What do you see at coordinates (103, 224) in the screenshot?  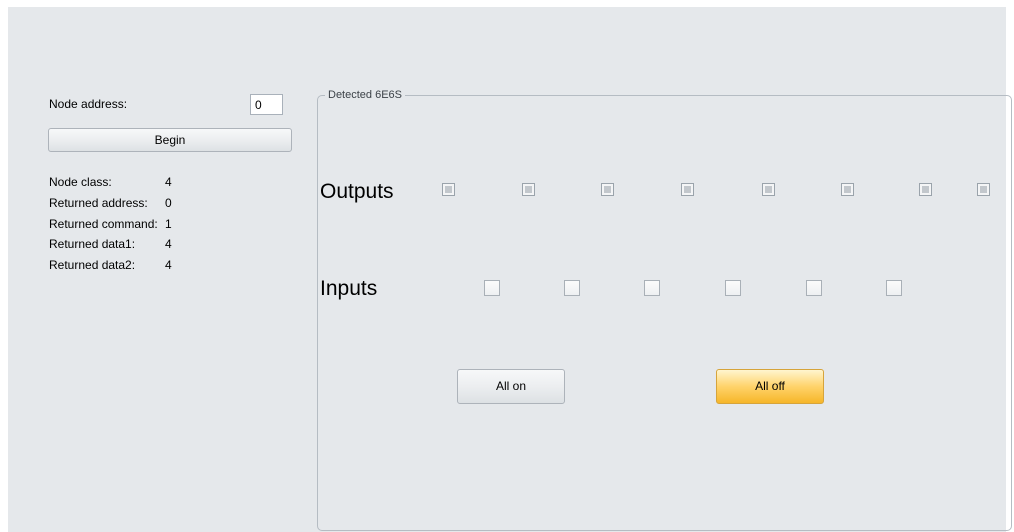 I see `returned-command-label: Returned command:` at bounding box center [103, 224].